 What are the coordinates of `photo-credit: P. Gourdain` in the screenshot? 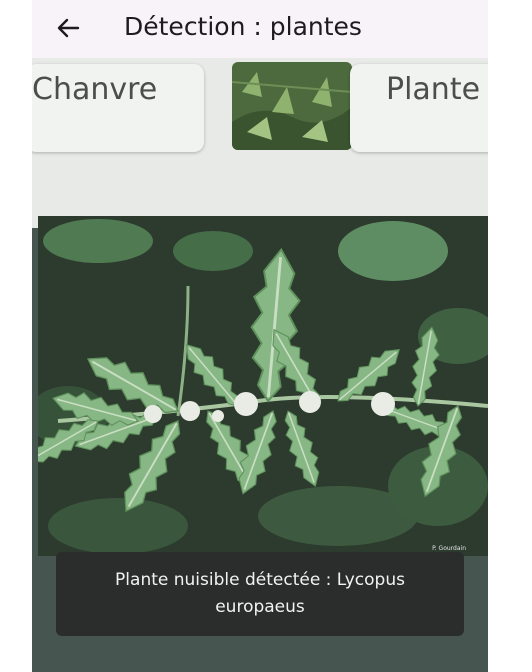 It's located at (449, 548).